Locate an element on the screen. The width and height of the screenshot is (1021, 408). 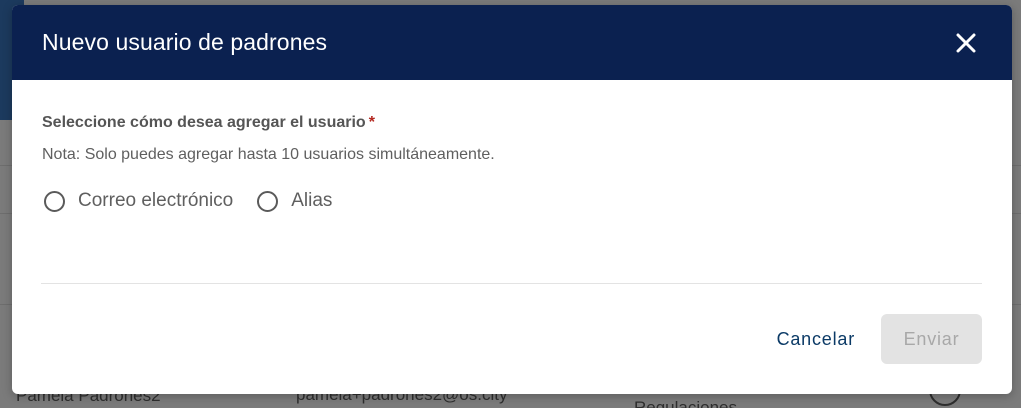
footer-divider is located at coordinates (511, 283).